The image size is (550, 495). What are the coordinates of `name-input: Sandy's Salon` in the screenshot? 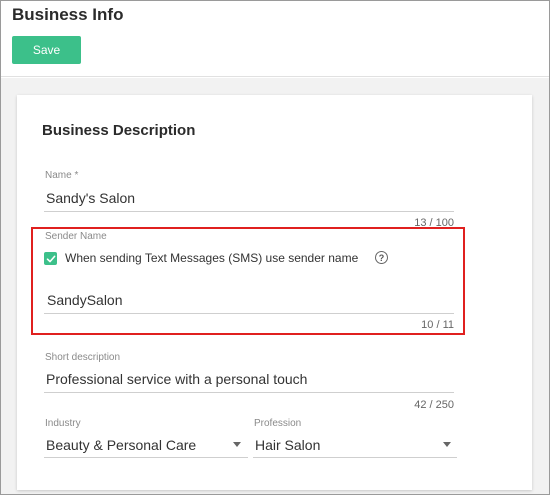 It's located at (90, 198).